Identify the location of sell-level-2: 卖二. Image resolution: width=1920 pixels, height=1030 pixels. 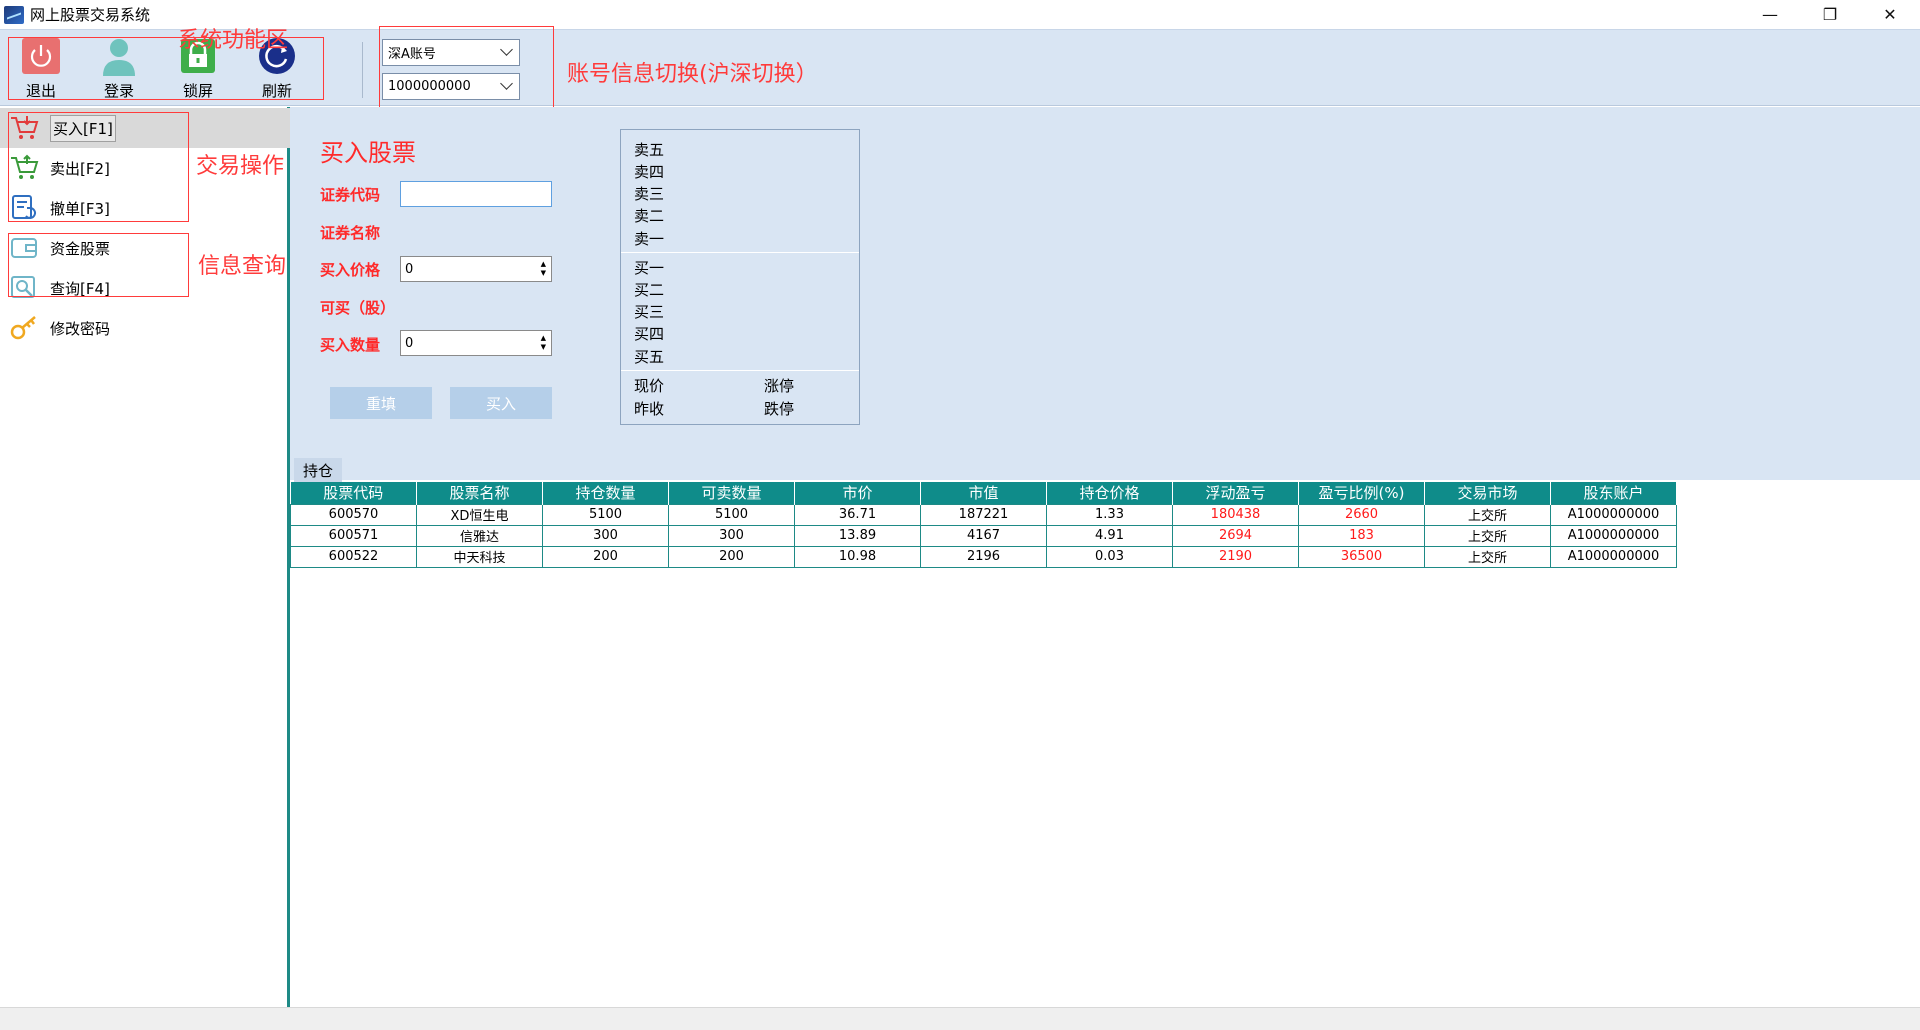
(649, 216).